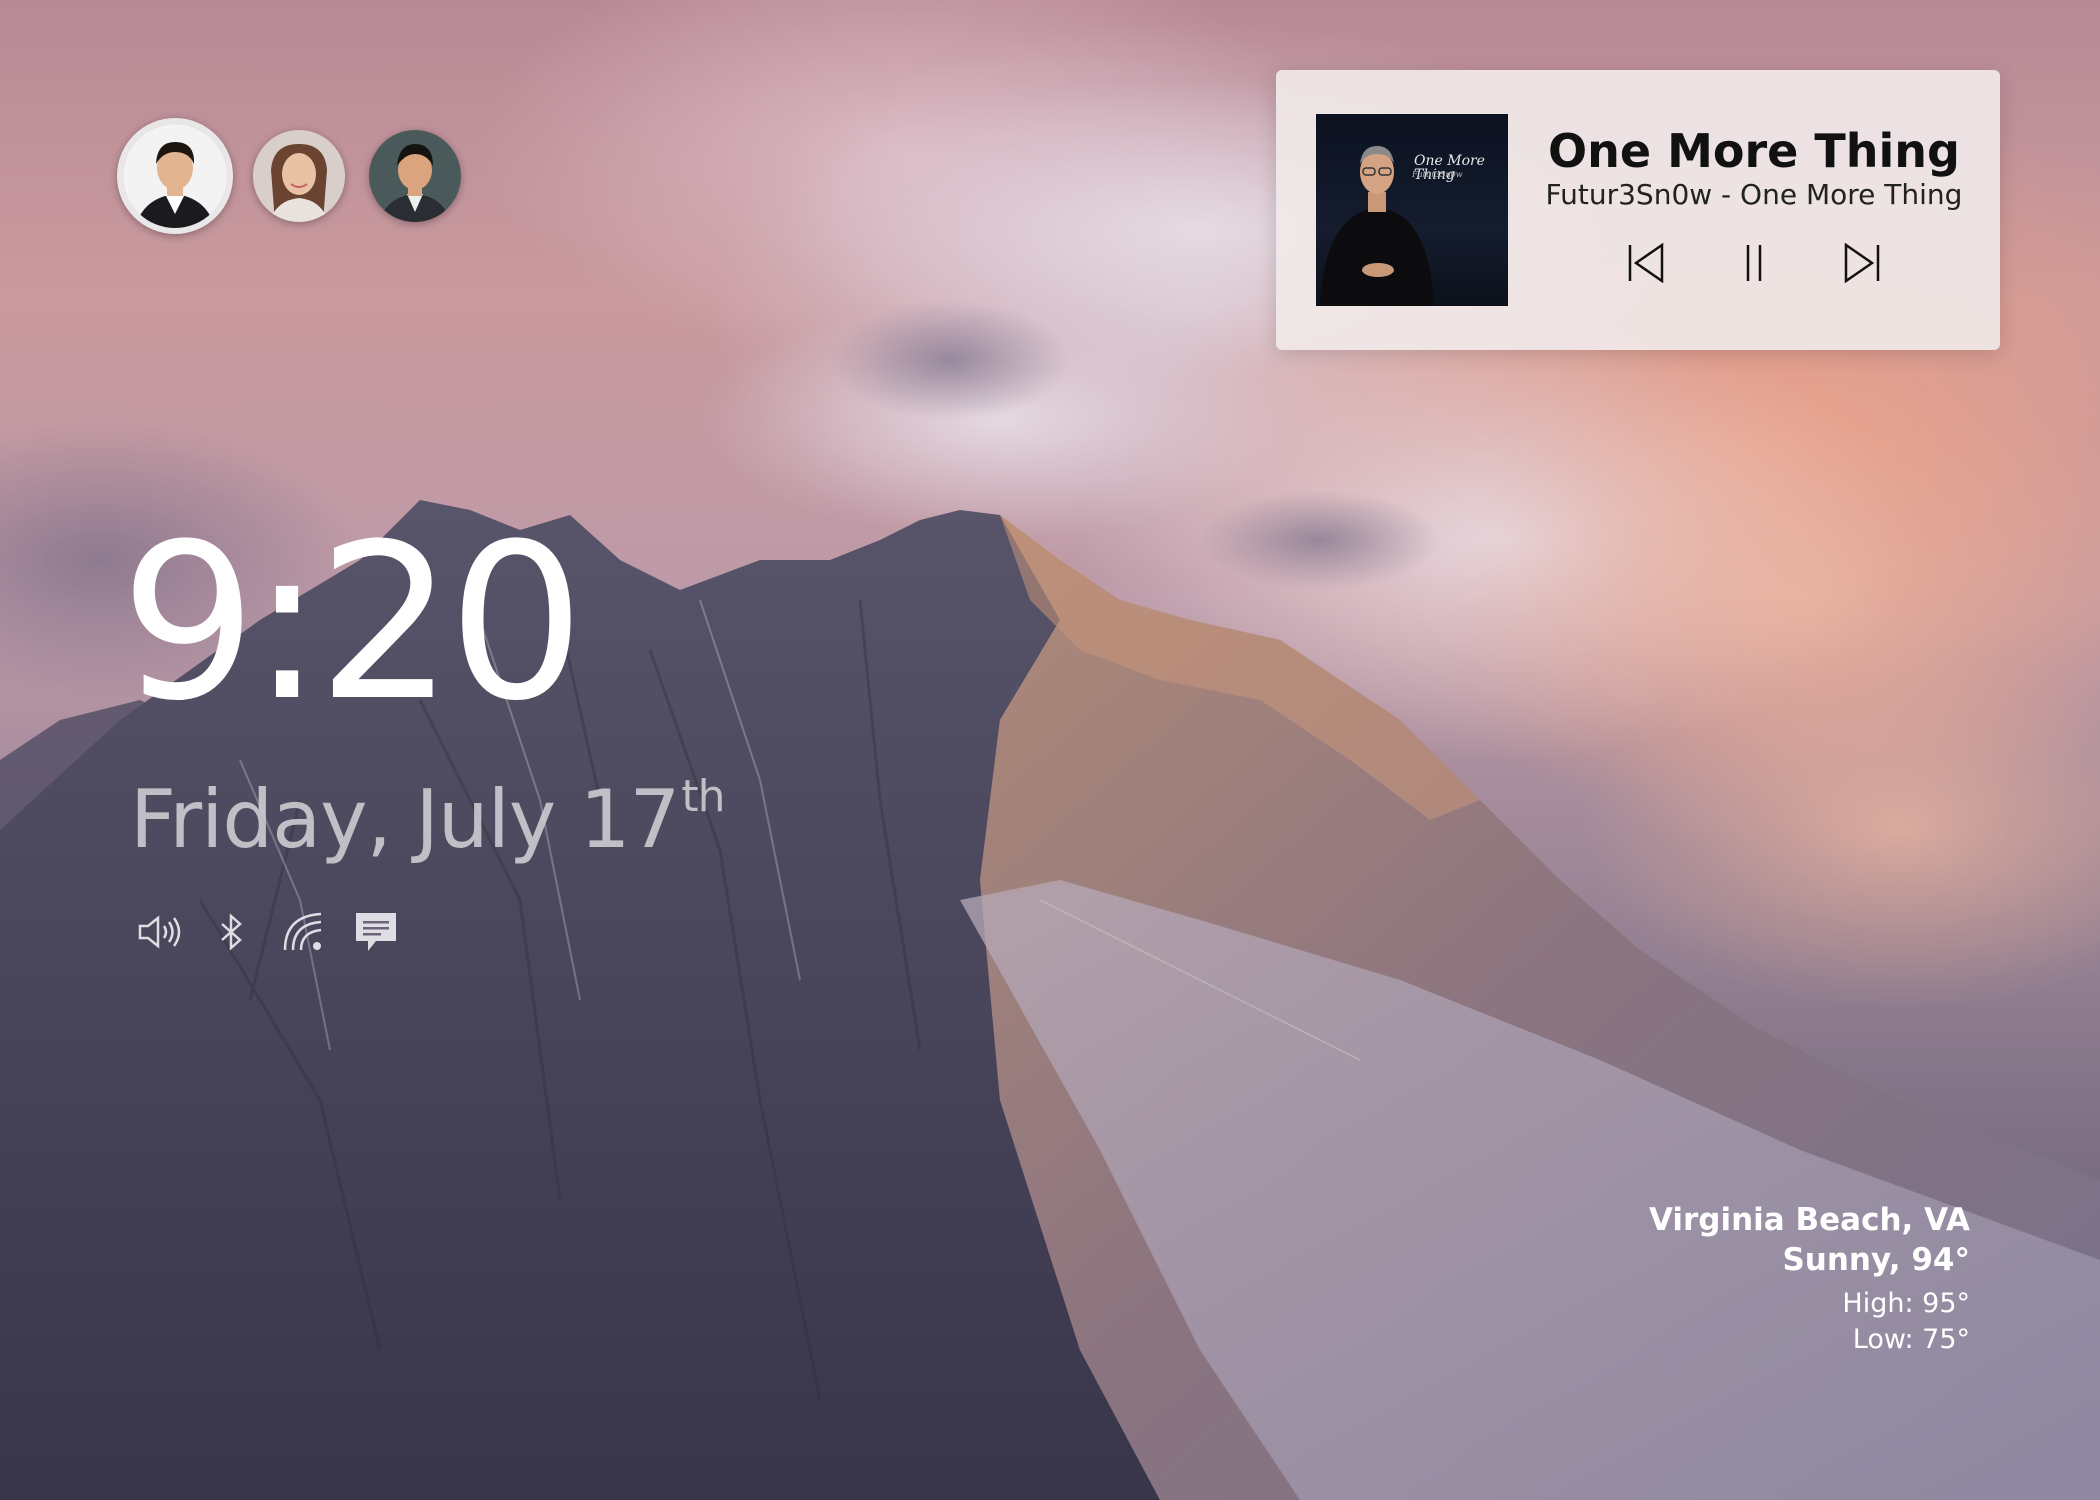 The image size is (2100, 1500). I want to click on date-text: Friday, July 17, so click(405, 819).